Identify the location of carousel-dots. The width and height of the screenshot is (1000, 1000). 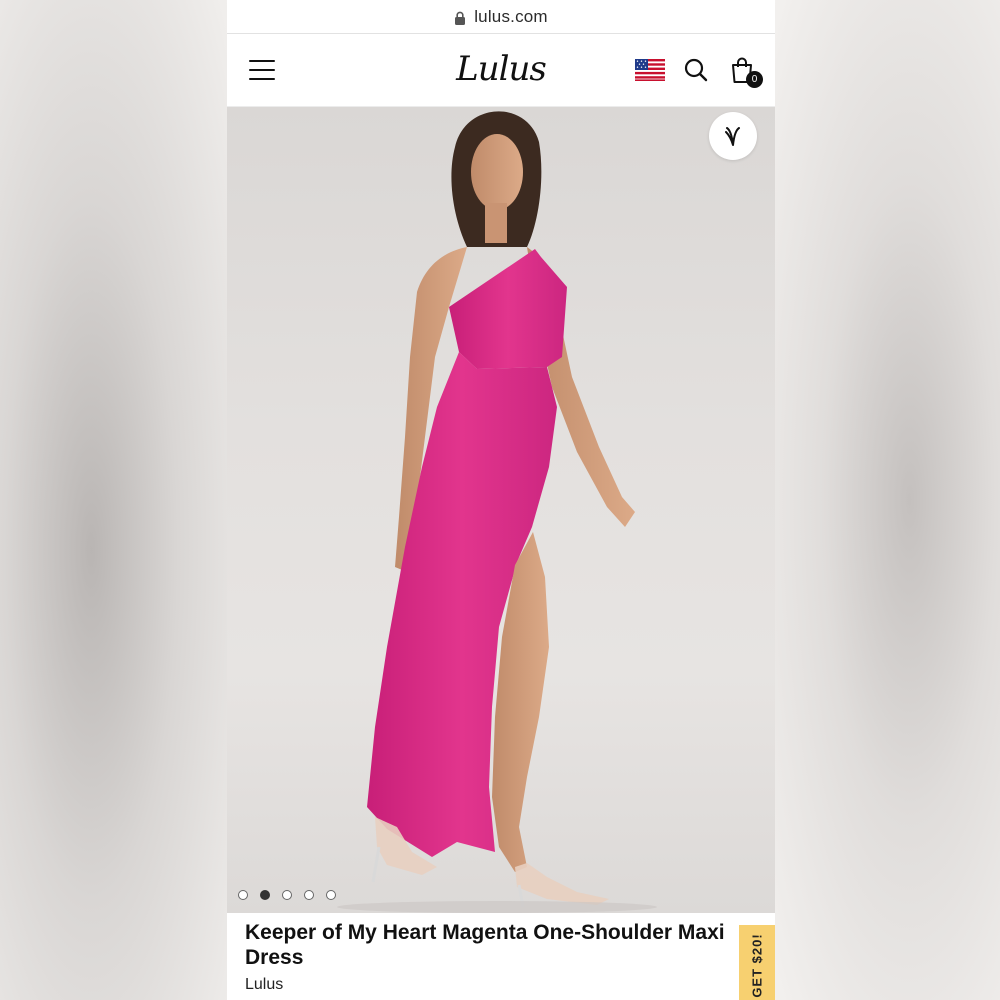
(287, 895).